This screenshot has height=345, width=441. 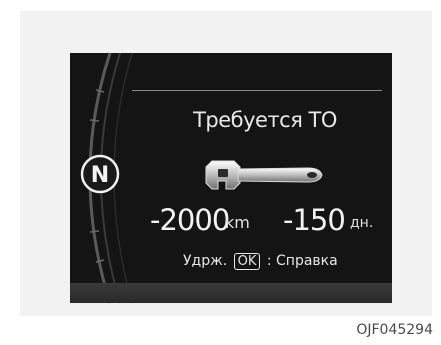 I want to click on help-hint: Удрж. OK : Справка, so click(x=260, y=261).